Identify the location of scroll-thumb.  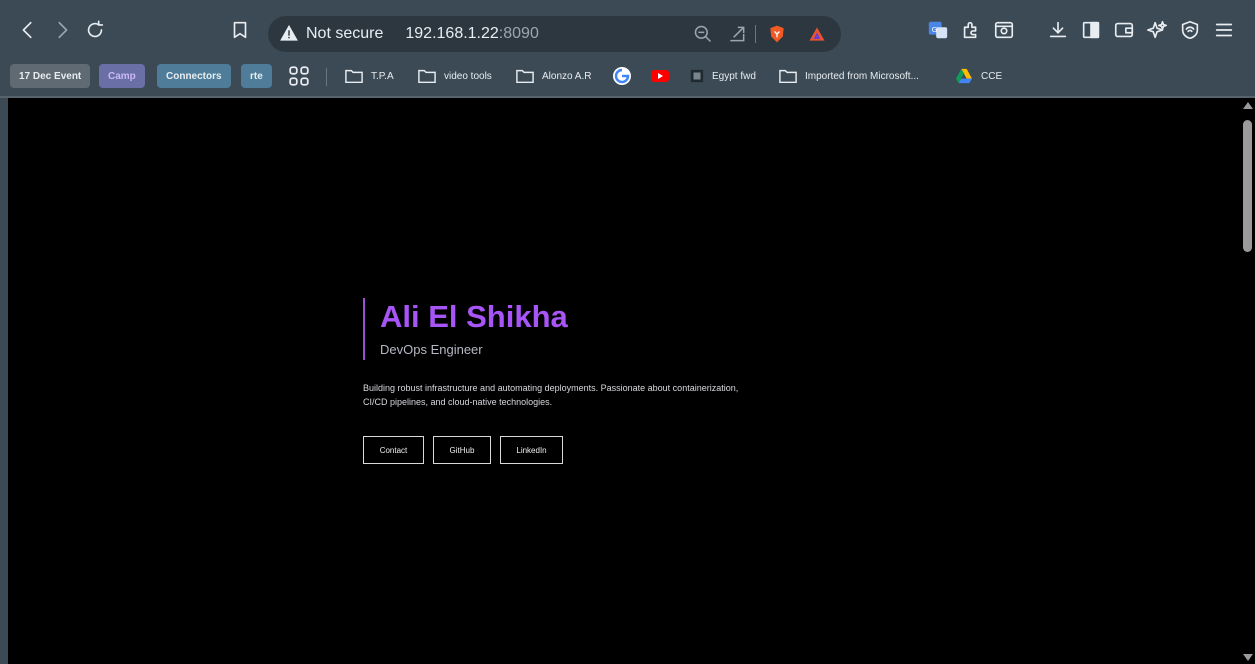
(1247, 186).